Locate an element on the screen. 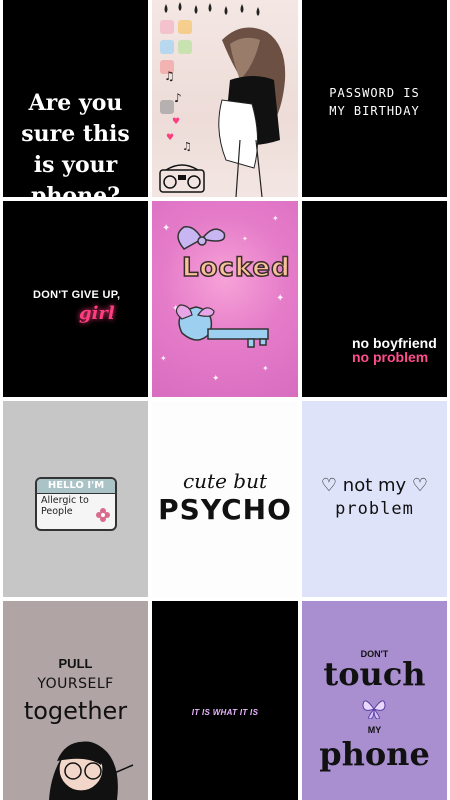  wallpaper-text-line2: girl is located at coordinates (97, 313).